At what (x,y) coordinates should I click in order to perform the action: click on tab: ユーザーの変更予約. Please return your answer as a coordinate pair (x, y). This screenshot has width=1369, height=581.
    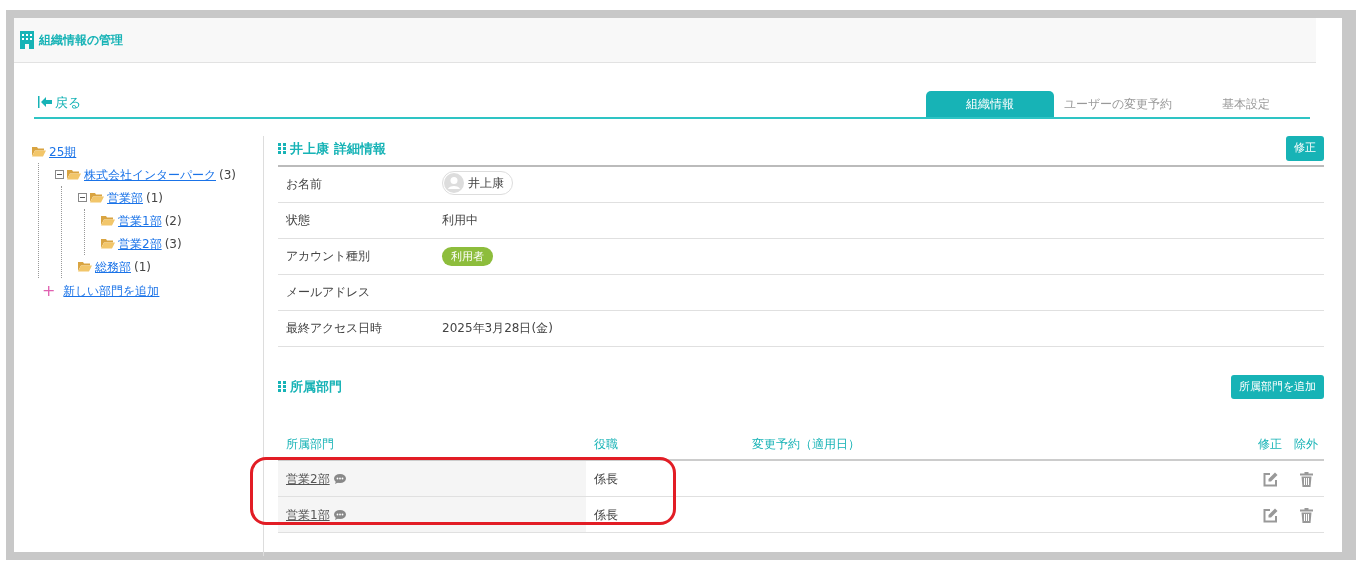
    Looking at the image, I should click on (1118, 104).